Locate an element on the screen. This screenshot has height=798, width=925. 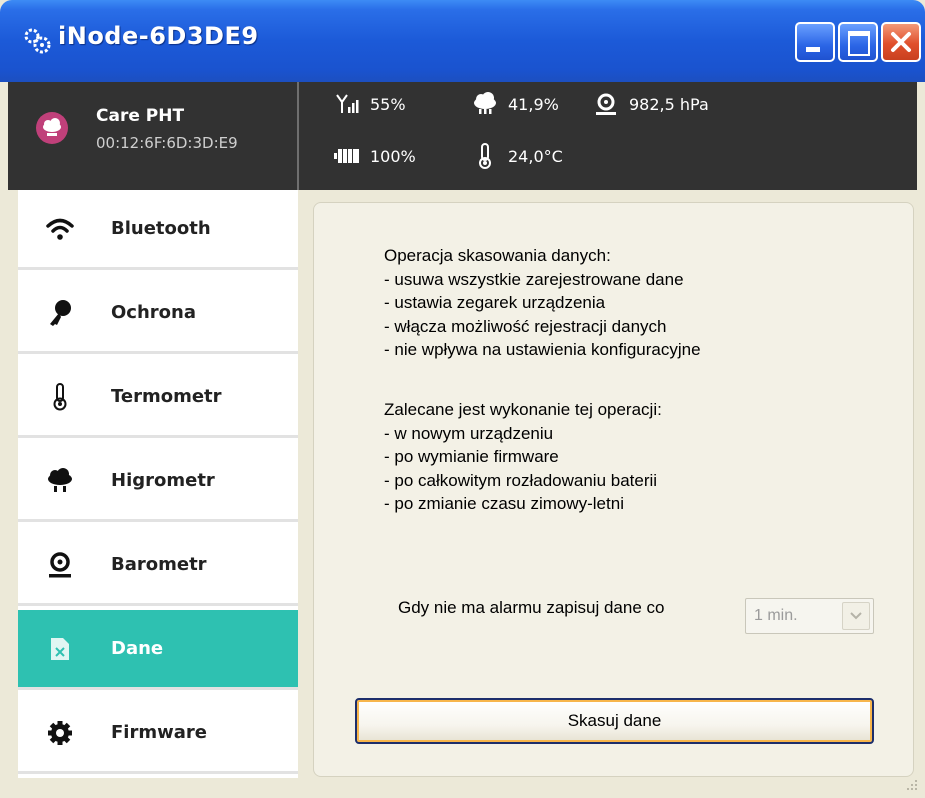
text-line: - po wymianie firmware is located at coordinates (471, 456).